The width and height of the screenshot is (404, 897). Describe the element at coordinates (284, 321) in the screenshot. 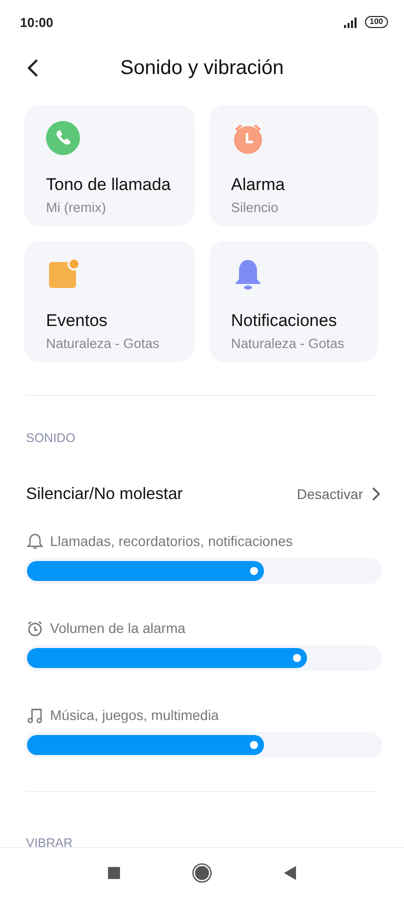

I see `card-title: Notificaciones` at that location.